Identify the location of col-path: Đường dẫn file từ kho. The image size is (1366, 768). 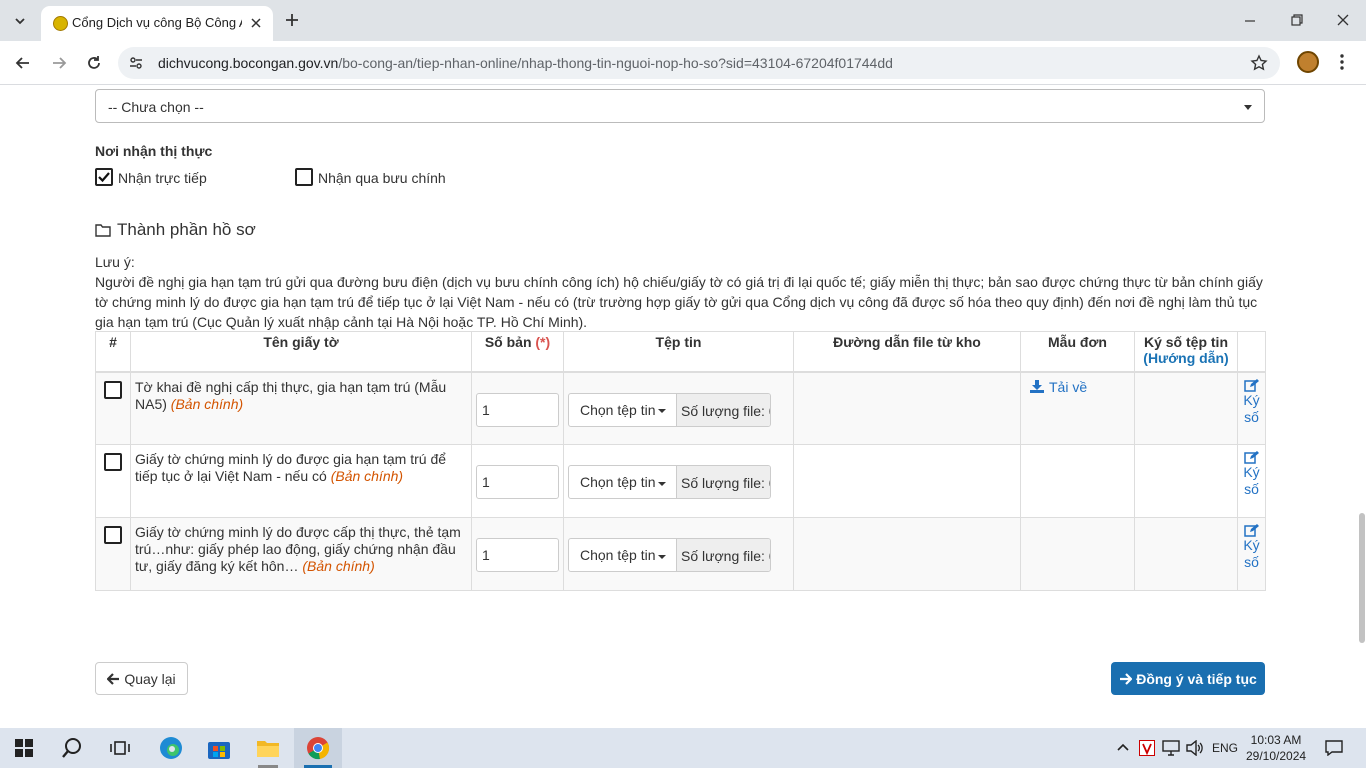
(907, 352).